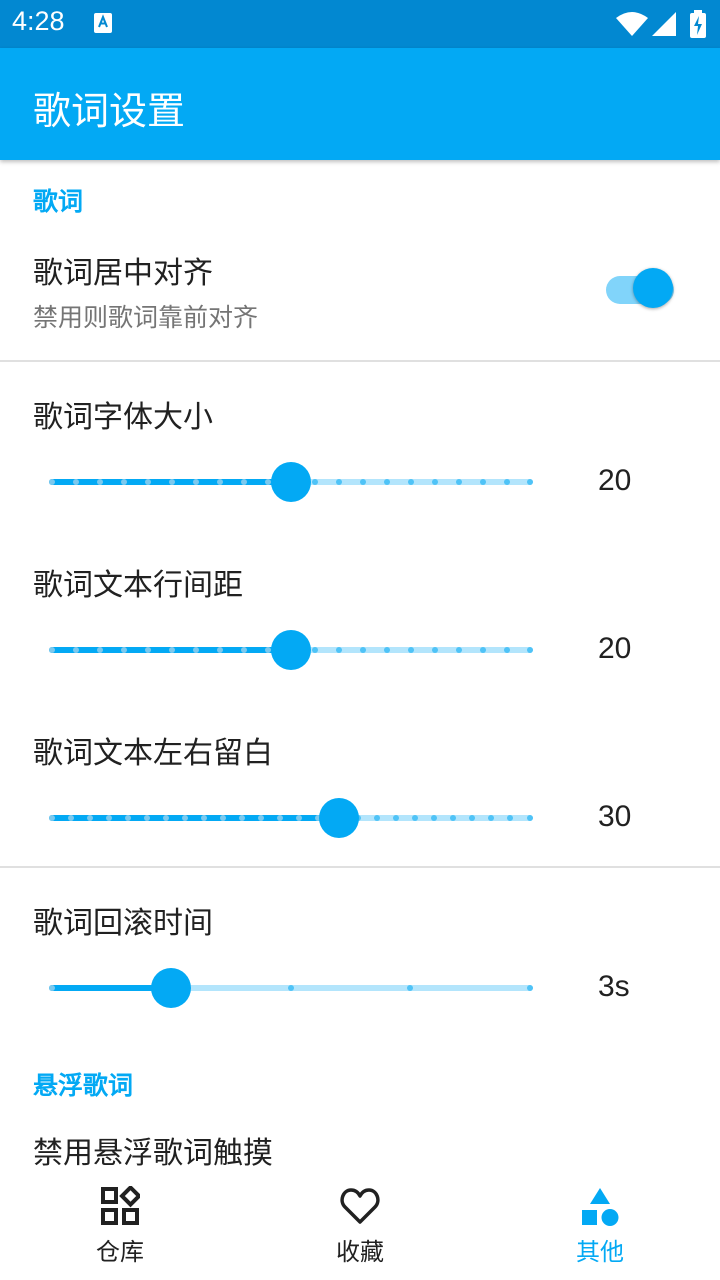 Image resolution: width=720 pixels, height=1280 pixels. I want to click on side-padding-value: 30, so click(615, 816).